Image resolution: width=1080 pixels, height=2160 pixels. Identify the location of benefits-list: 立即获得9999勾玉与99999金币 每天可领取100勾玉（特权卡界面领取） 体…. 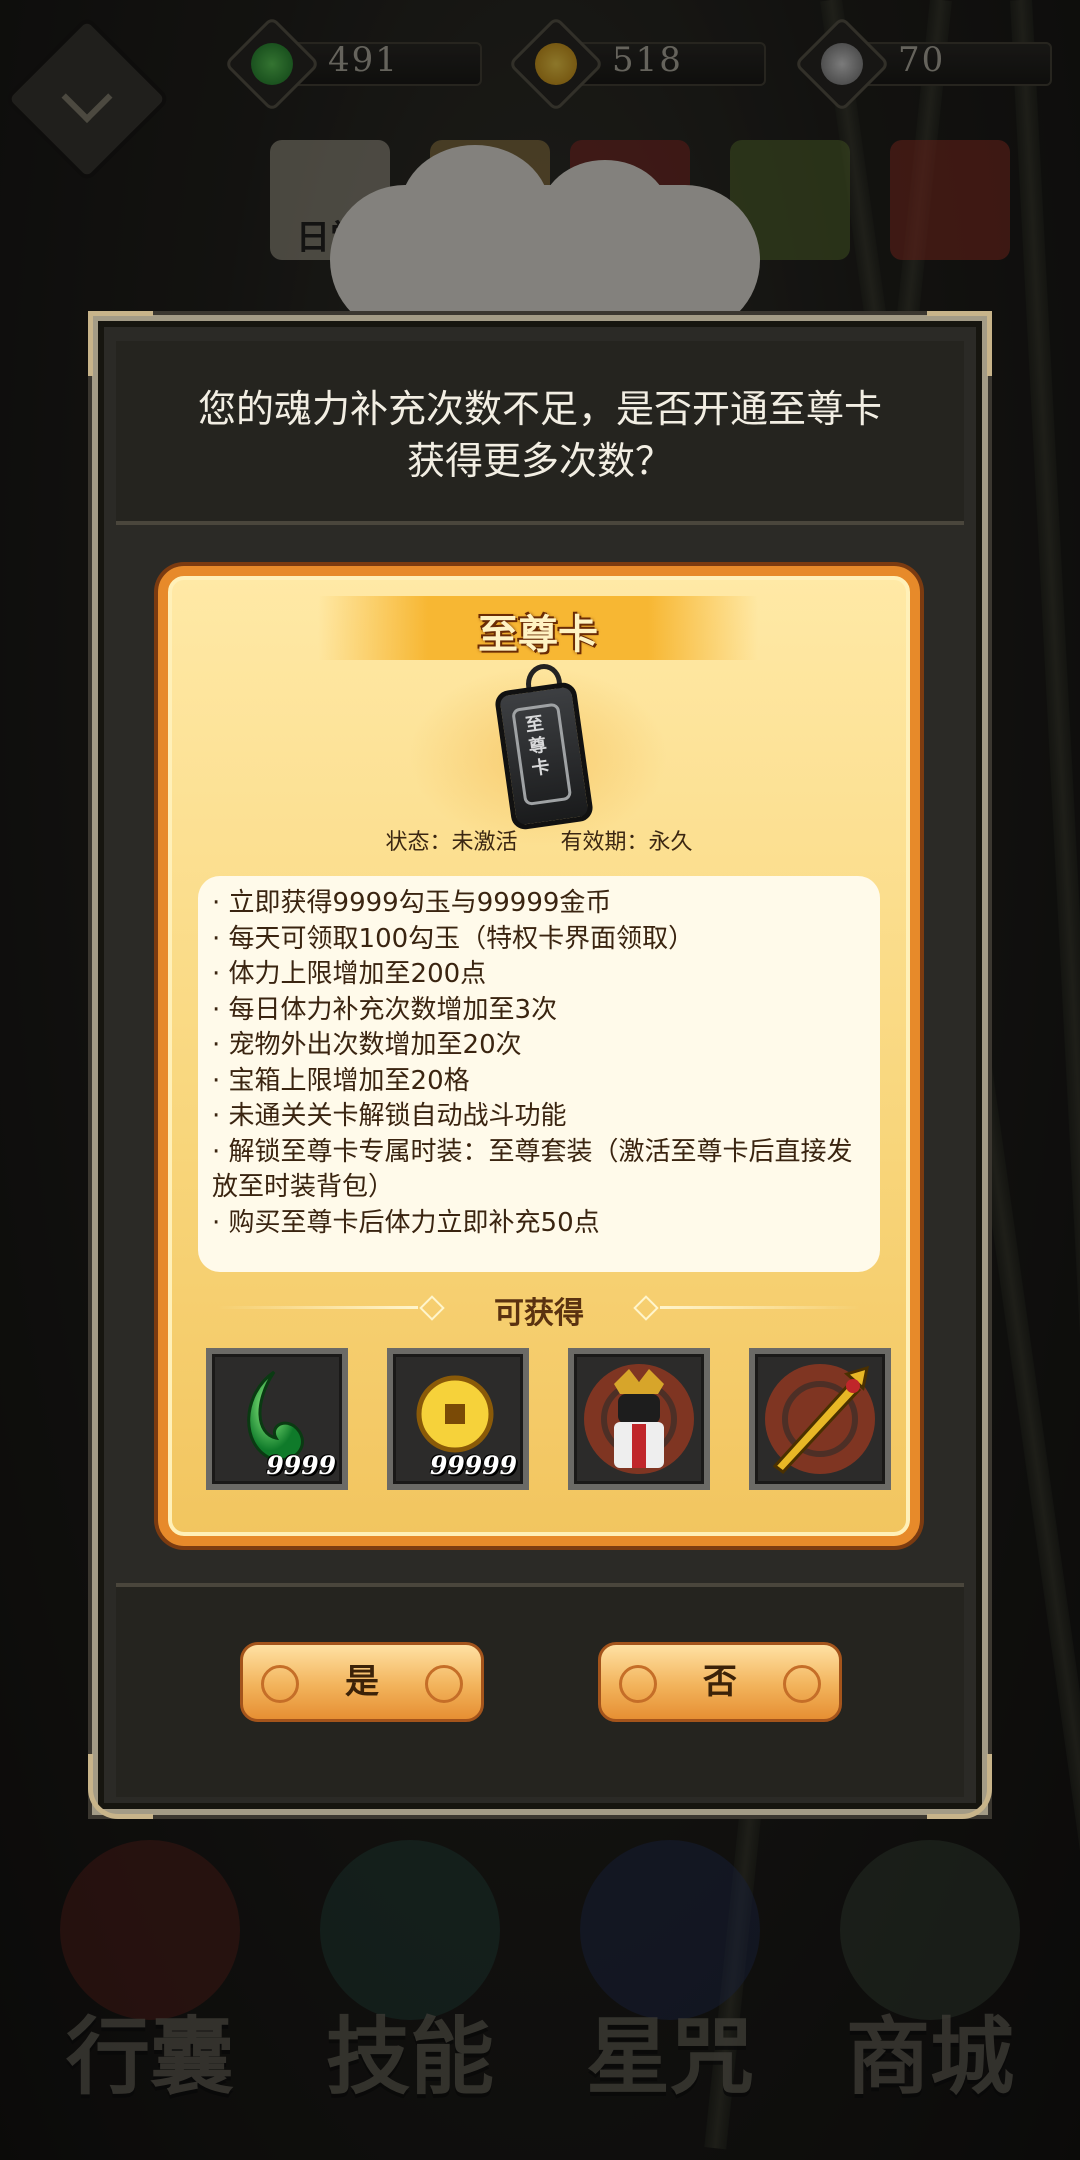
(539, 1074).